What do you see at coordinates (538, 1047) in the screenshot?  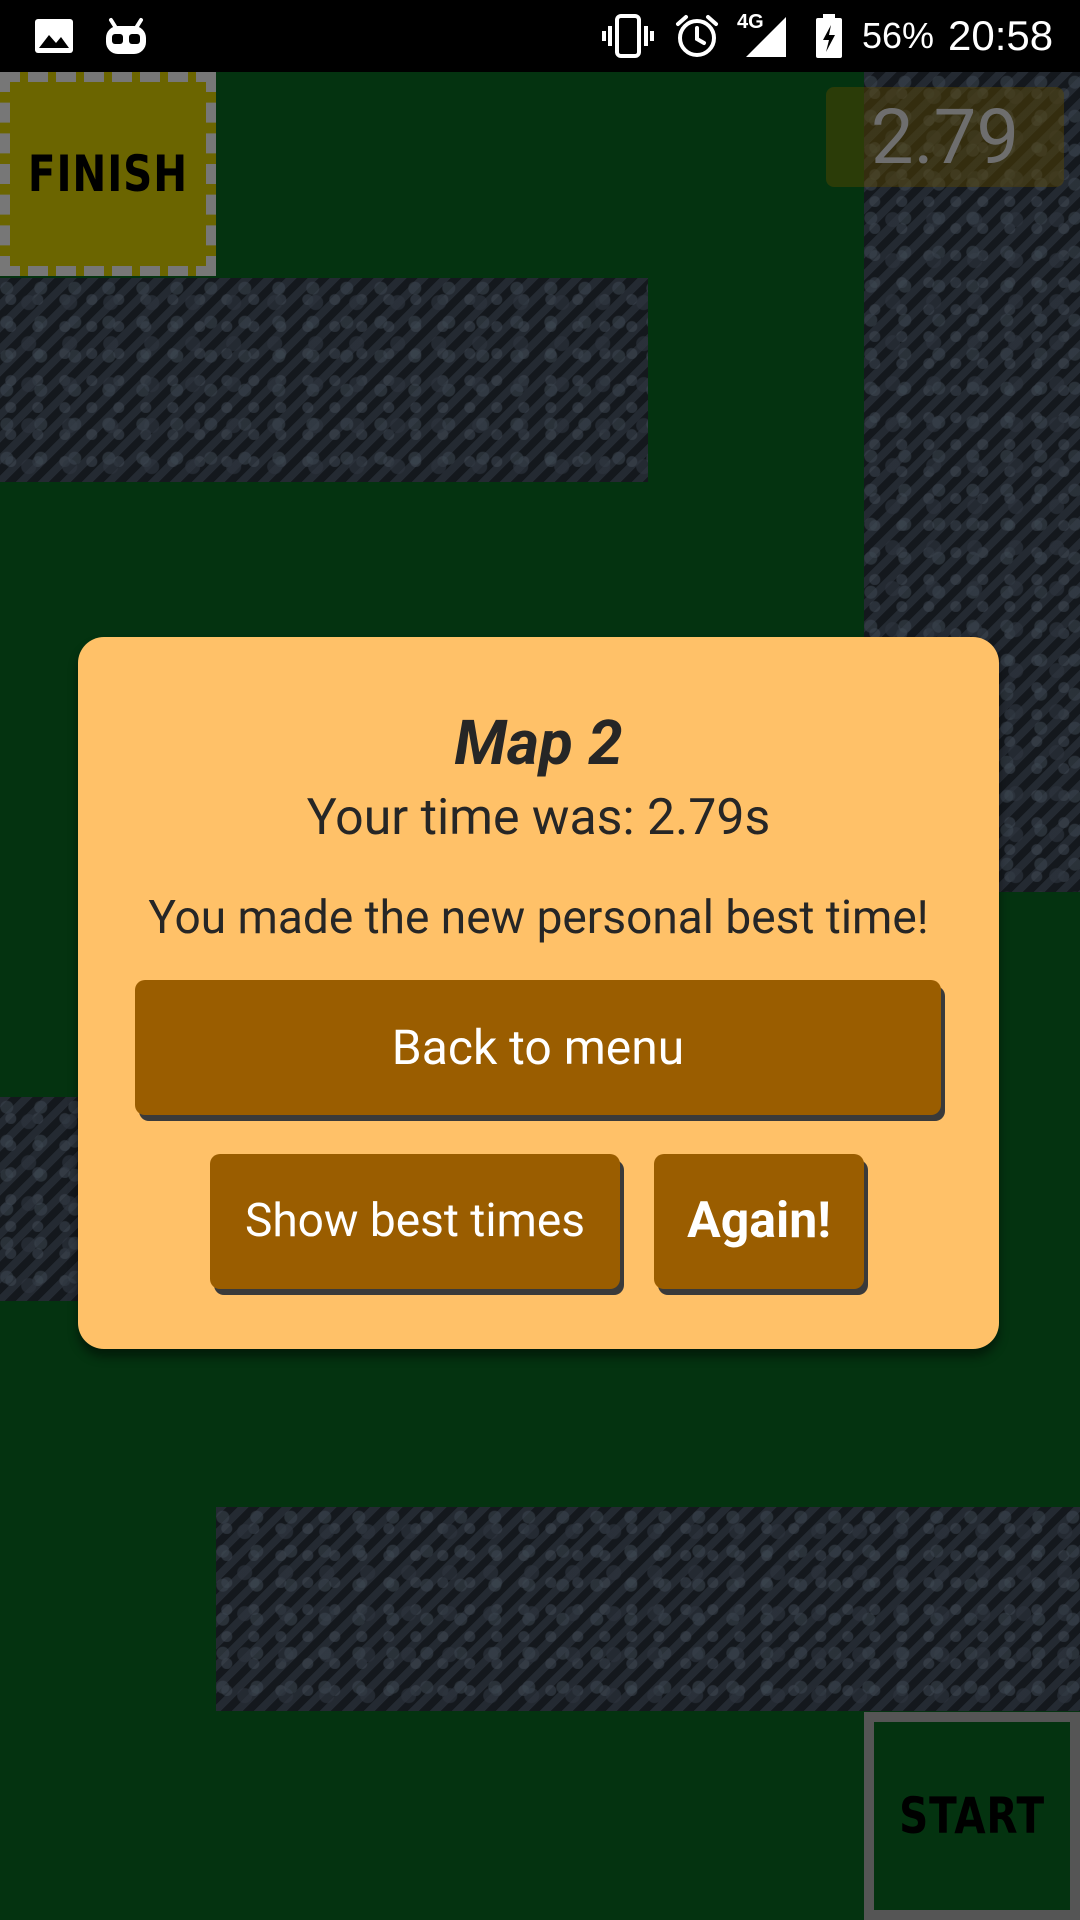 I see `back-to-menu-button: Back to menu` at bounding box center [538, 1047].